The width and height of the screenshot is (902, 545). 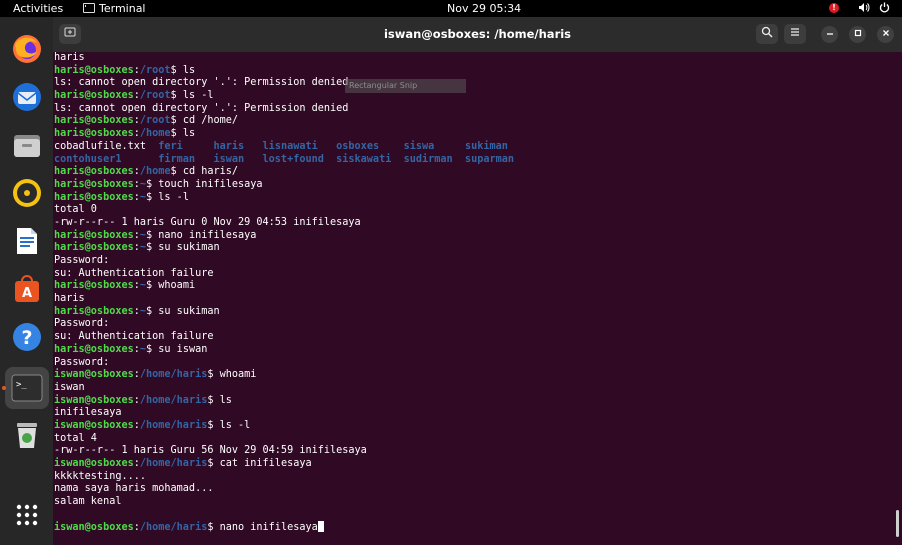 I want to click on terminal-icon: >_, so click(x=27, y=388).